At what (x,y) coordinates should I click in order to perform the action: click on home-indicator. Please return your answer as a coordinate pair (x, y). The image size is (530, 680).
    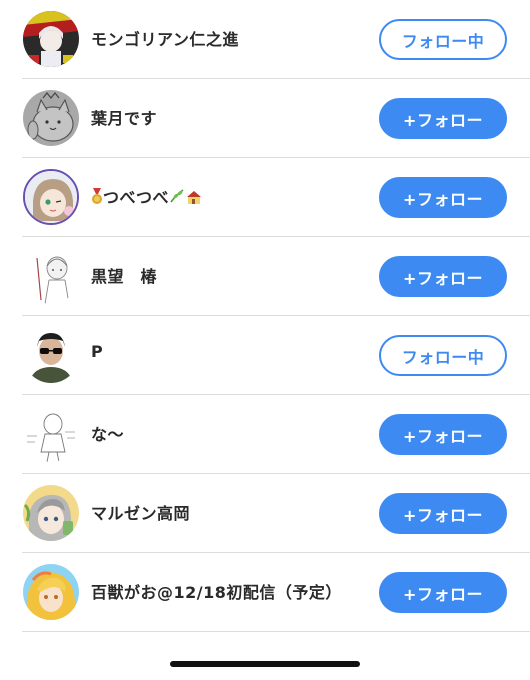
    Looking at the image, I should click on (265, 664).